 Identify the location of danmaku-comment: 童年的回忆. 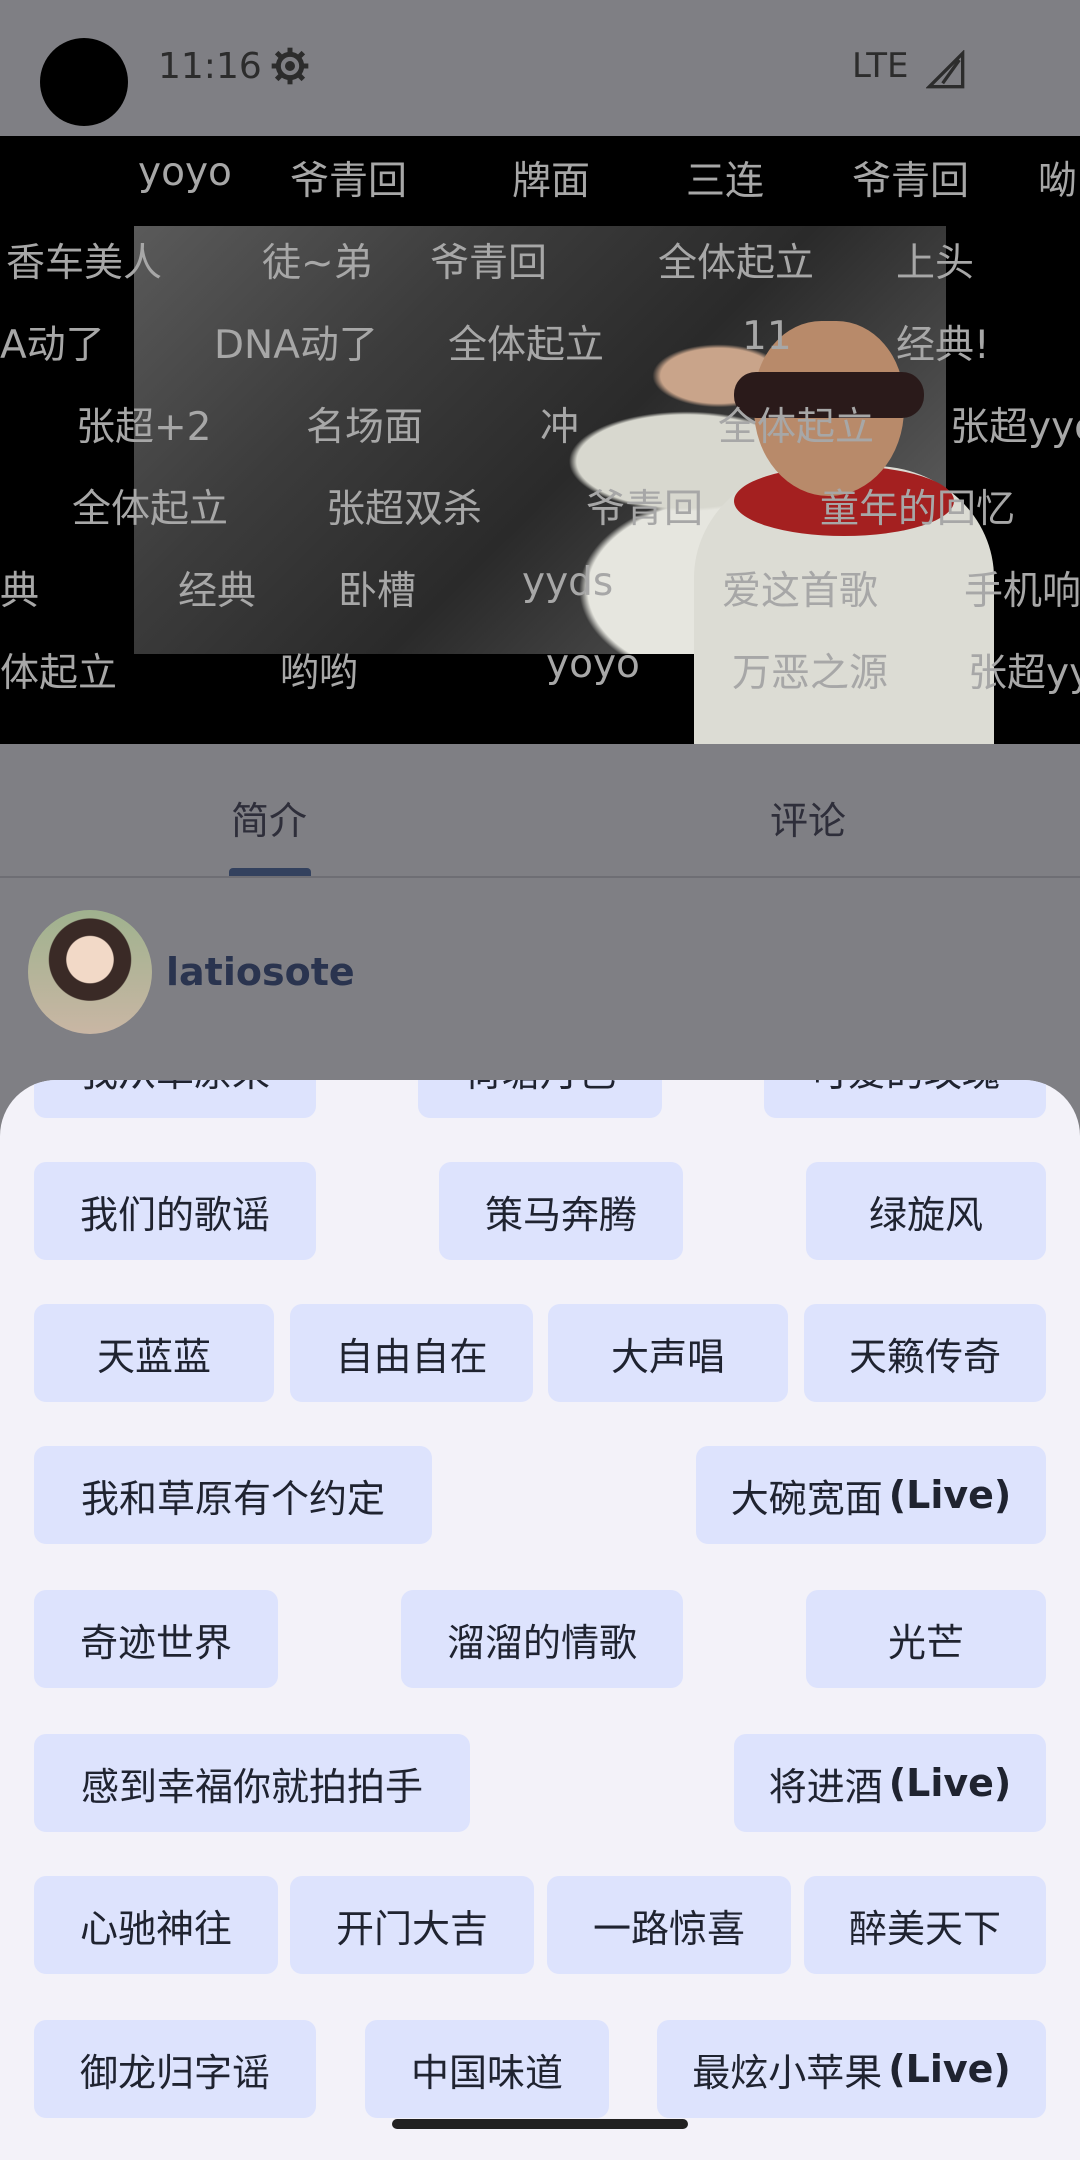
(918, 509).